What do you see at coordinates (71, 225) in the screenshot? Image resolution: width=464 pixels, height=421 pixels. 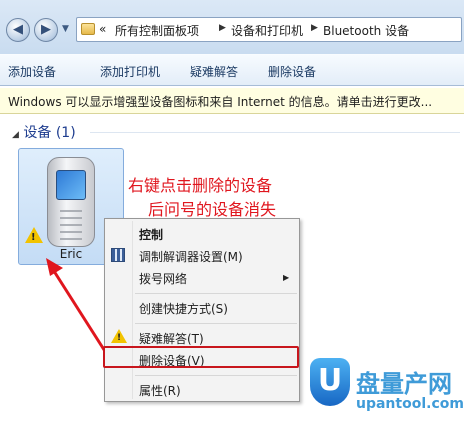 I see `phone-keypad` at bounding box center [71, 225].